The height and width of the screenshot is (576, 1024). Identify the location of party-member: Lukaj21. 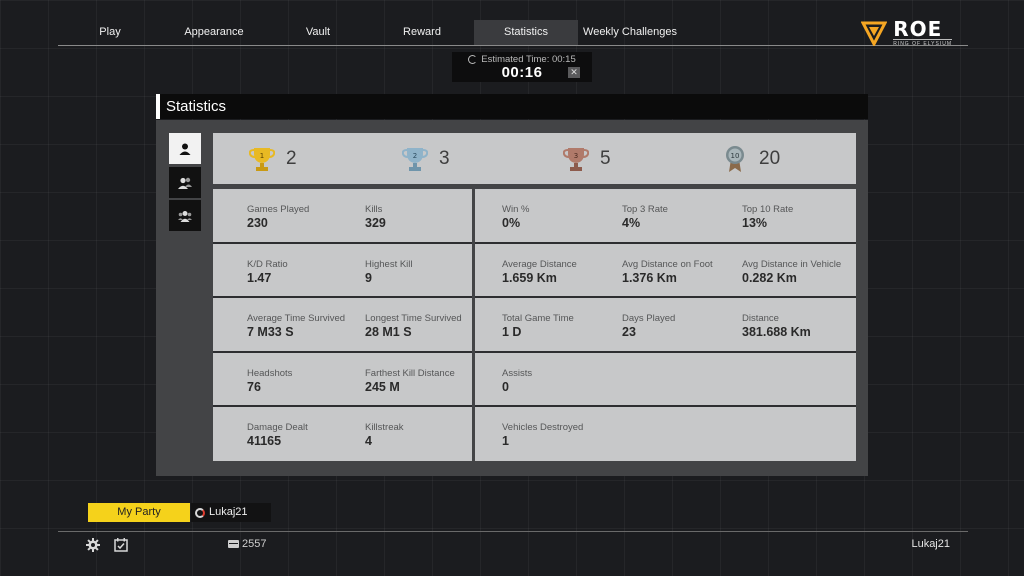
(231, 512).